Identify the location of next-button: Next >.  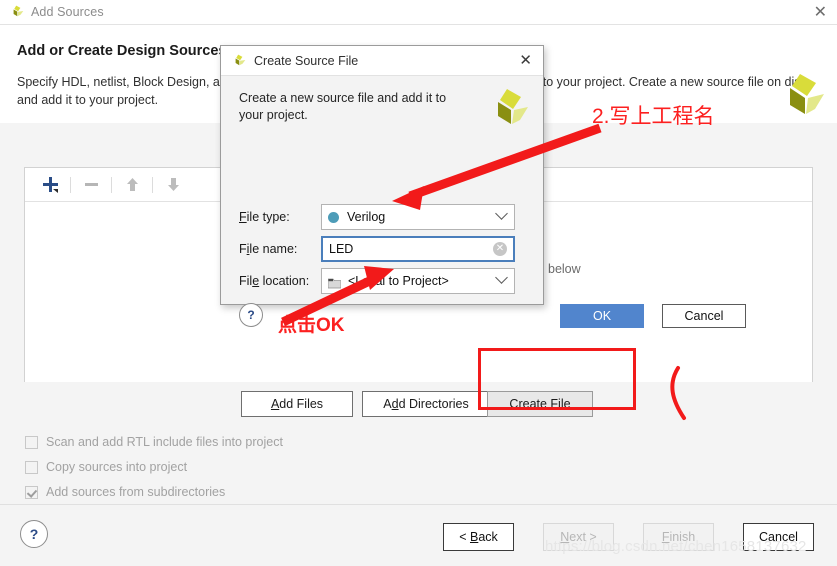
(578, 537).